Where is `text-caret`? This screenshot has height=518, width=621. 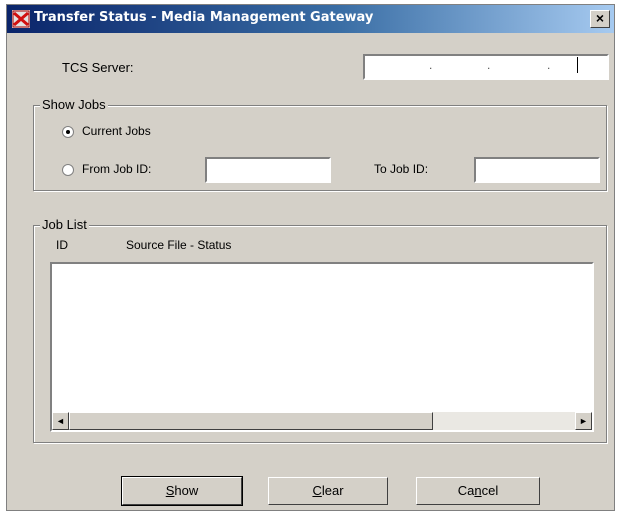
text-caret is located at coordinates (577, 65).